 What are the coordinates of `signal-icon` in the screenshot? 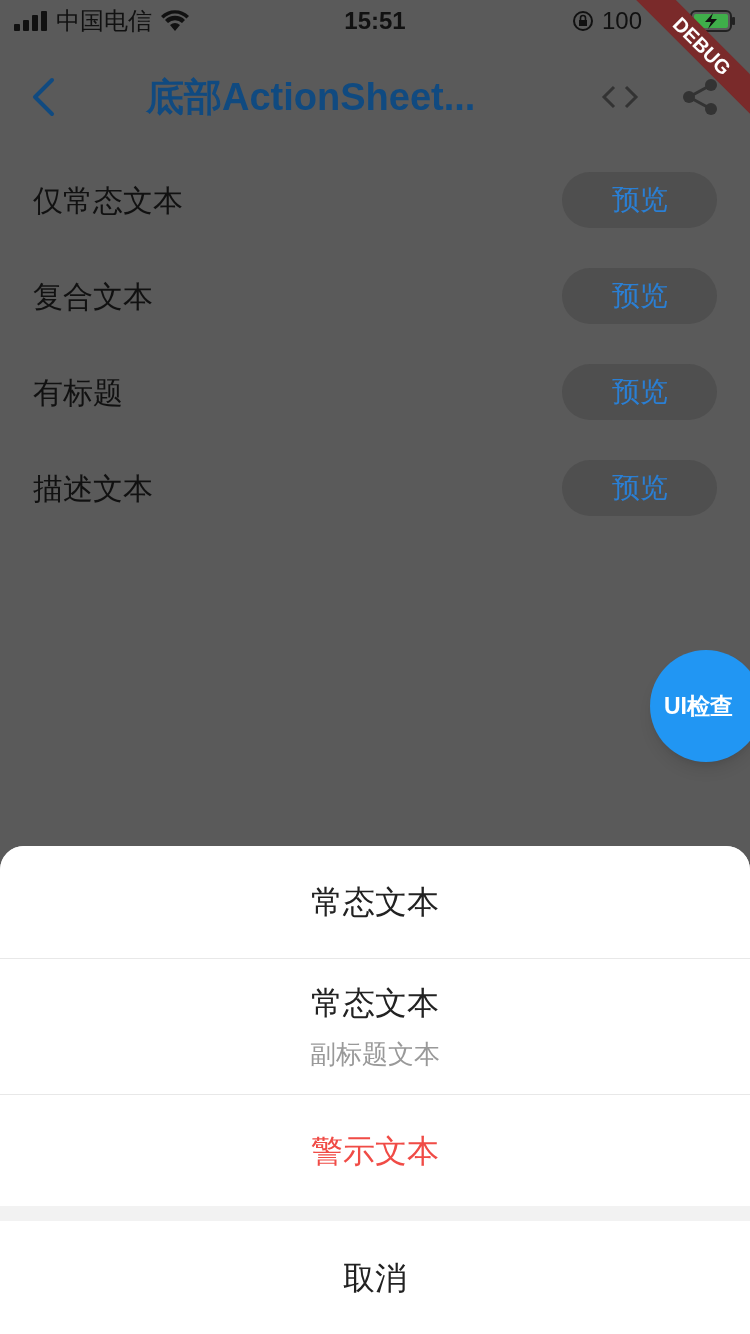 It's located at (31, 21).